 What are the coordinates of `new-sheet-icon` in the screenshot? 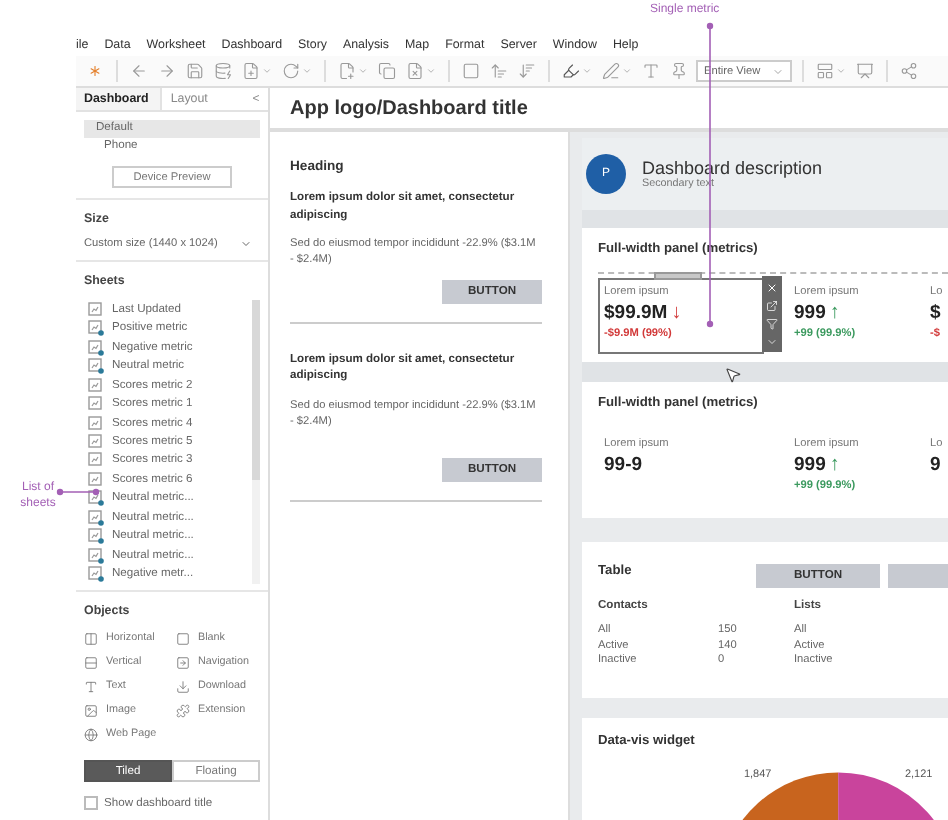 It's located at (347, 71).